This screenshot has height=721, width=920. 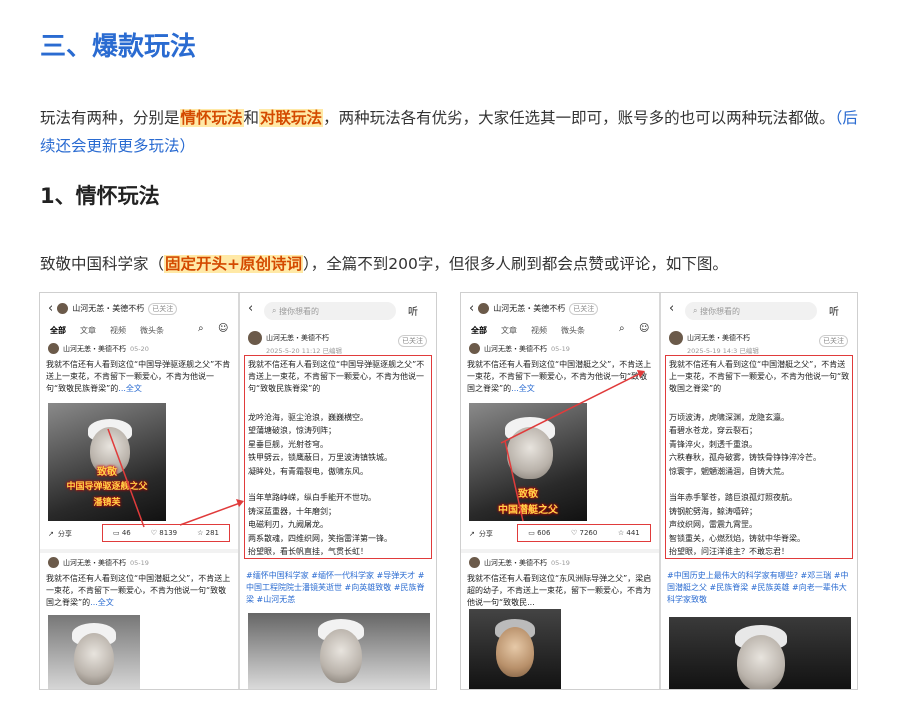 What do you see at coordinates (720, 311) in the screenshot?
I see `search-placeholder: 搜你想看的` at bounding box center [720, 311].